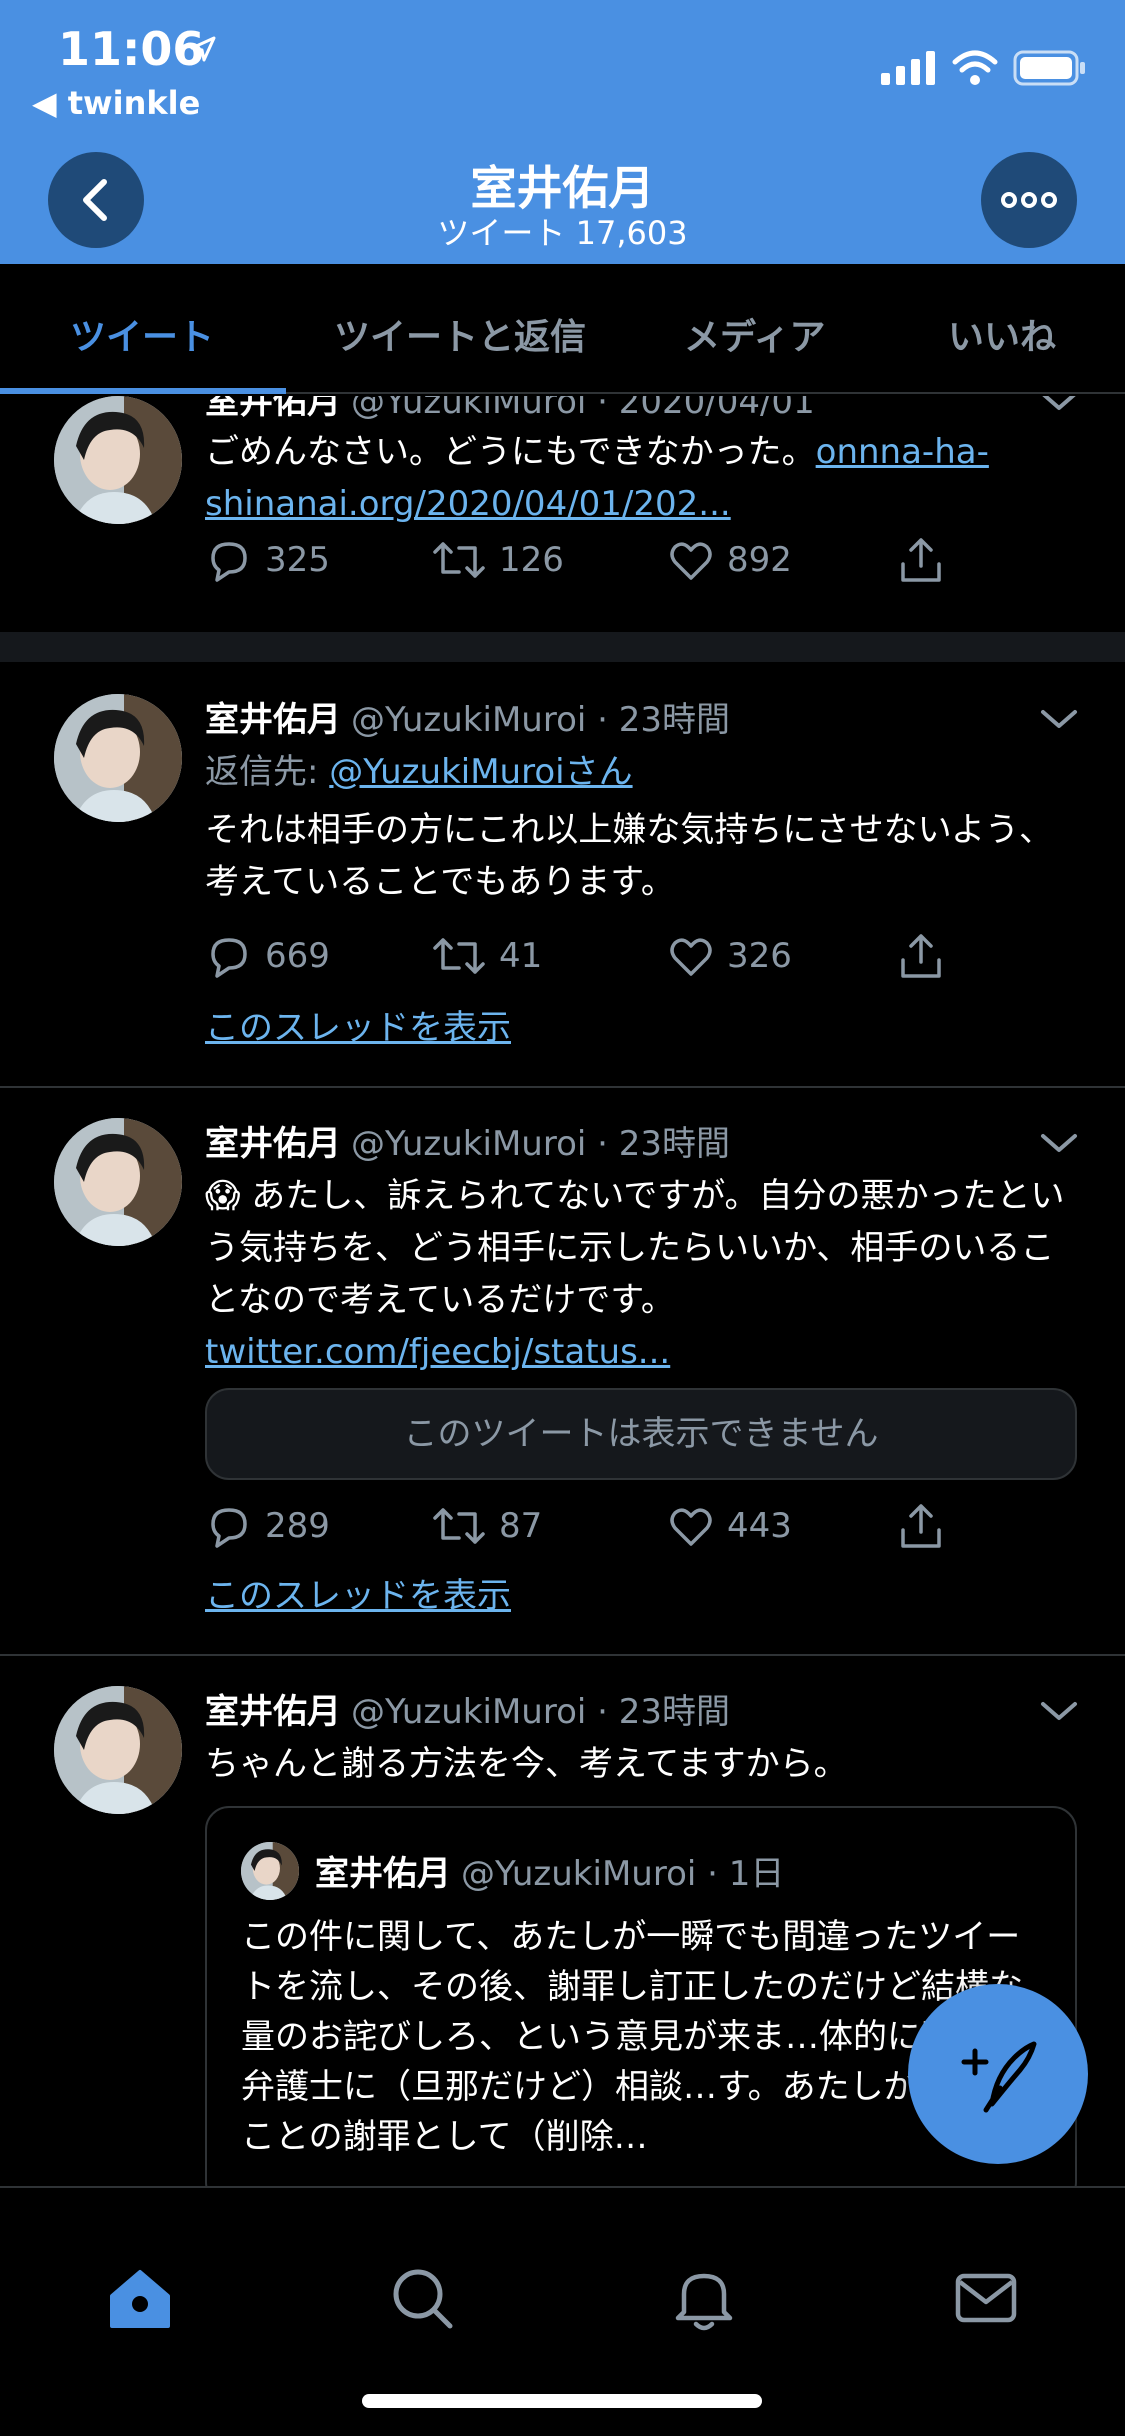 This screenshot has width=1125, height=2436. I want to click on unavailable-tweet-notice: このツイートは表示できません, so click(641, 1434).